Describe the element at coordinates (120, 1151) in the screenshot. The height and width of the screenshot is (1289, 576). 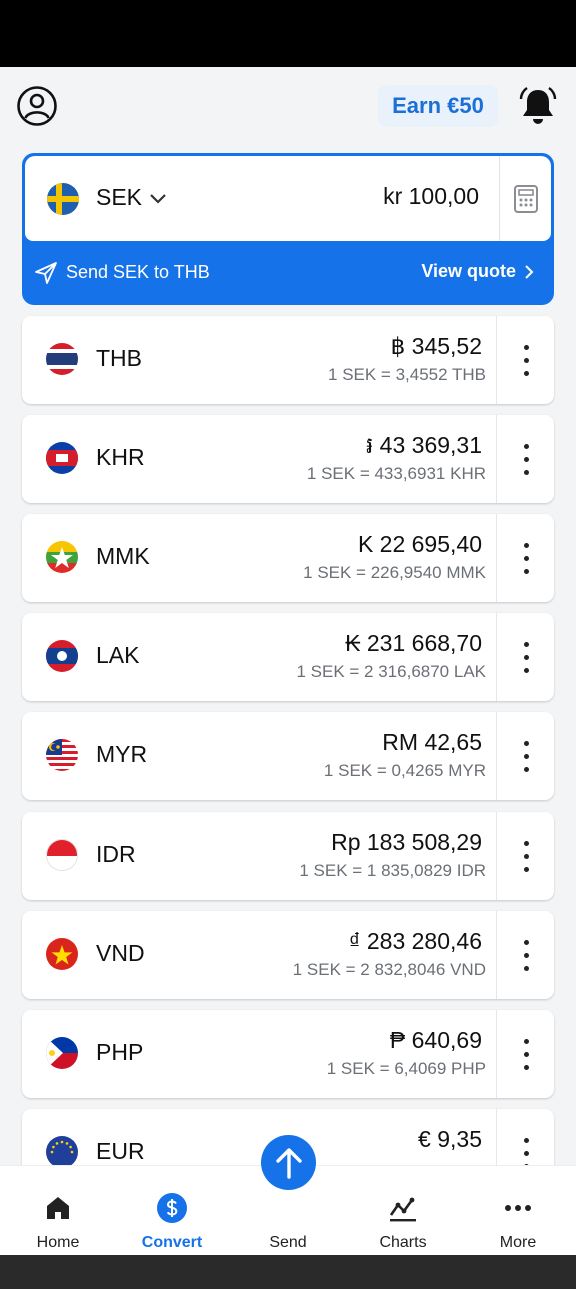
I see `currency-code: EUR` at that location.